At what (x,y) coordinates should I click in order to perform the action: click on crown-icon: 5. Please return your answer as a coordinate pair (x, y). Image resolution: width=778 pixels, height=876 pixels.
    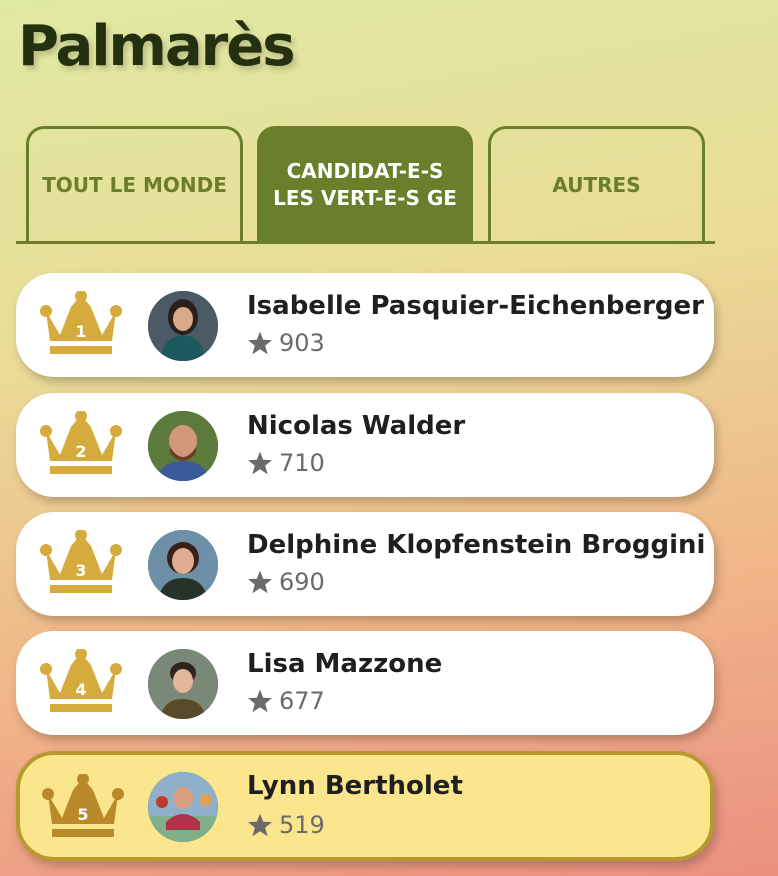
    Looking at the image, I should click on (83, 805).